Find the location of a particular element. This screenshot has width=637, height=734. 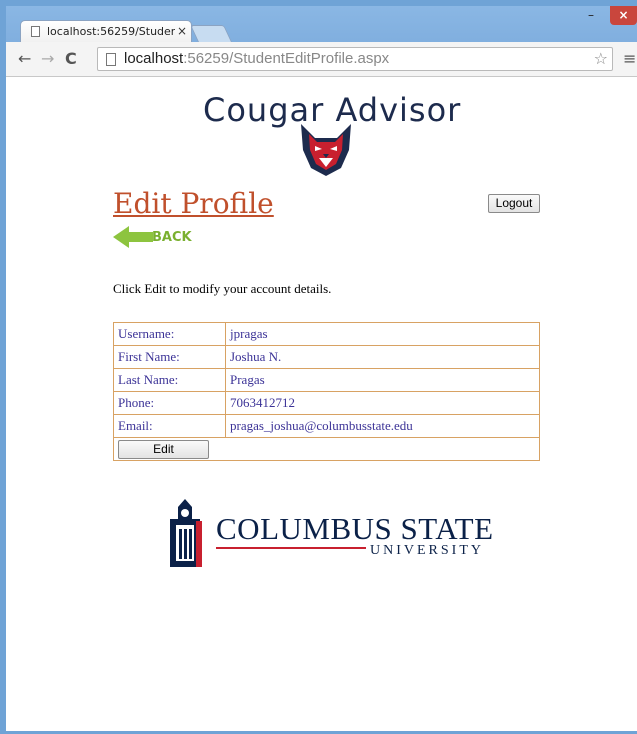

email-label: Email: is located at coordinates (169, 426).